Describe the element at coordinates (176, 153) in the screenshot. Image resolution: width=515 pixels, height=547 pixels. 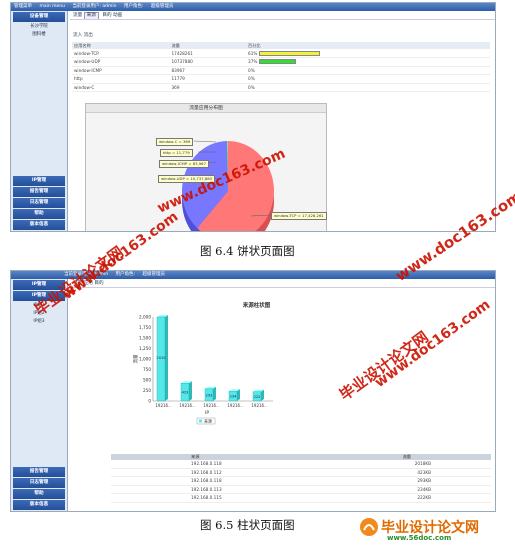
I see `pie-tooltip: http = 11,779` at that location.